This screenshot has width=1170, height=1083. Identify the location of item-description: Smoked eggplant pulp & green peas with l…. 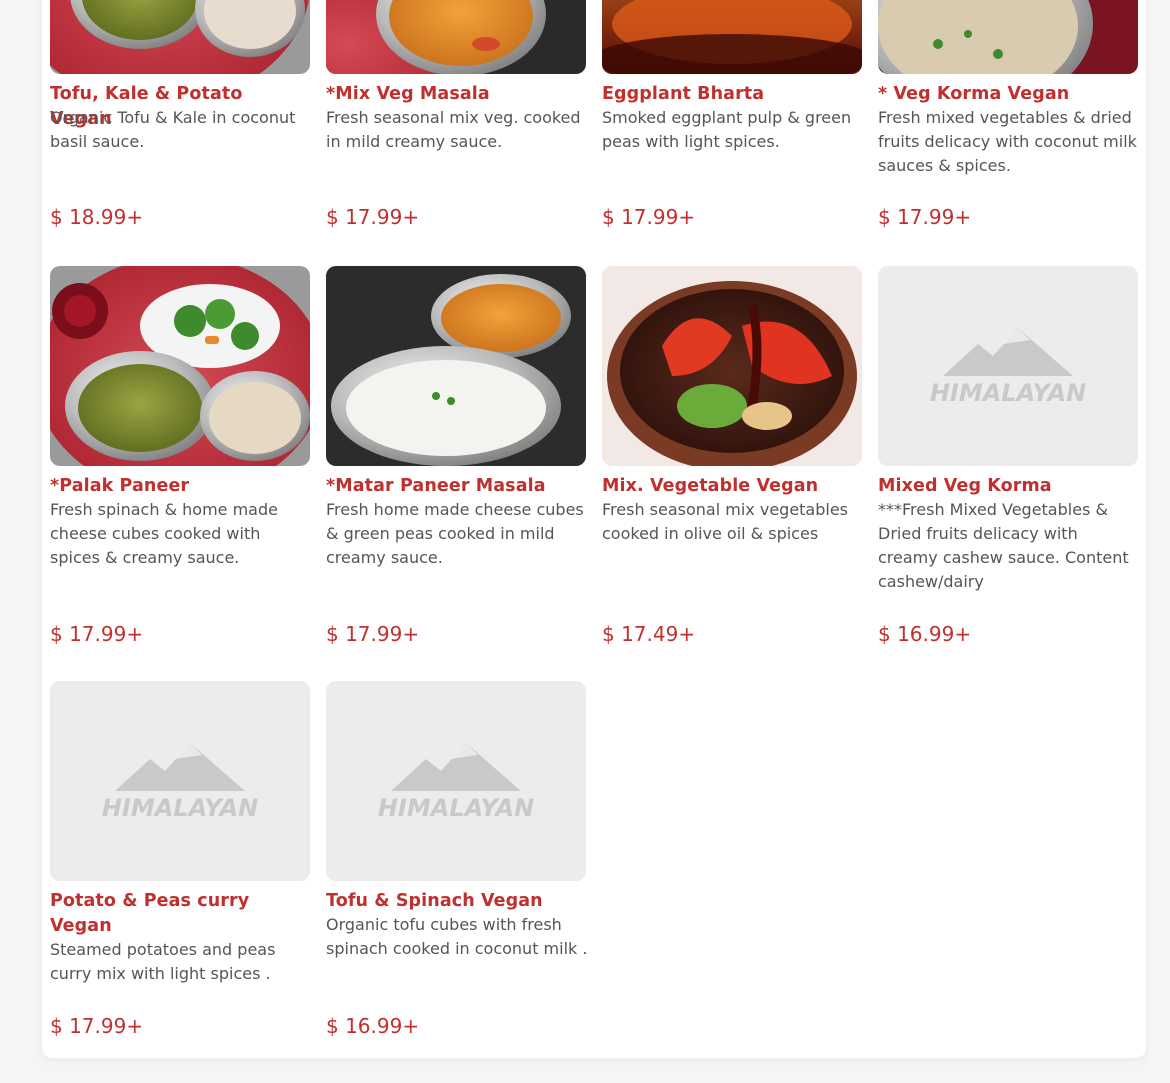
(727, 129).